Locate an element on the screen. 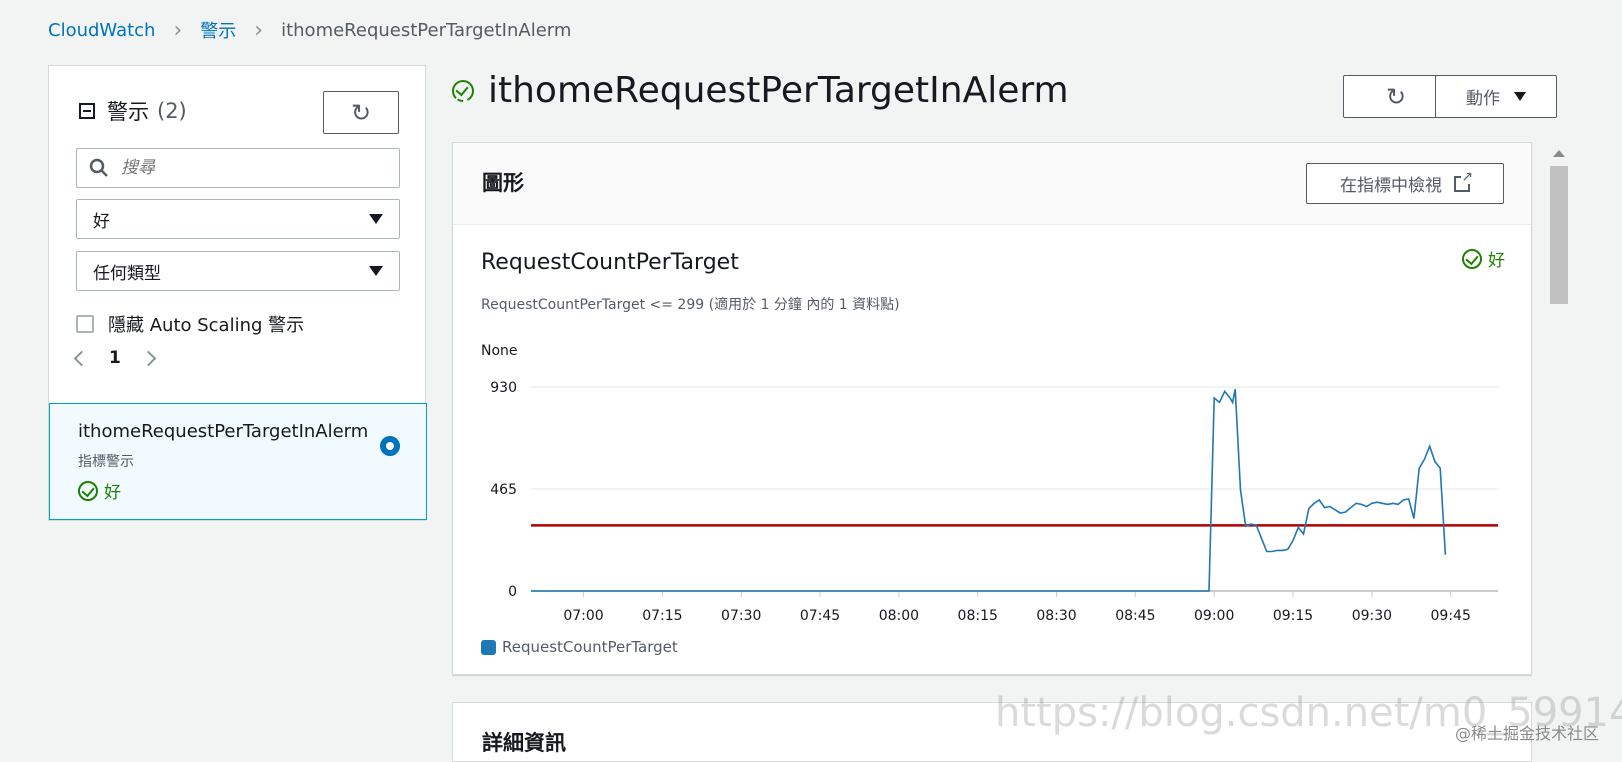  scroll-thumb is located at coordinates (1559, 235).